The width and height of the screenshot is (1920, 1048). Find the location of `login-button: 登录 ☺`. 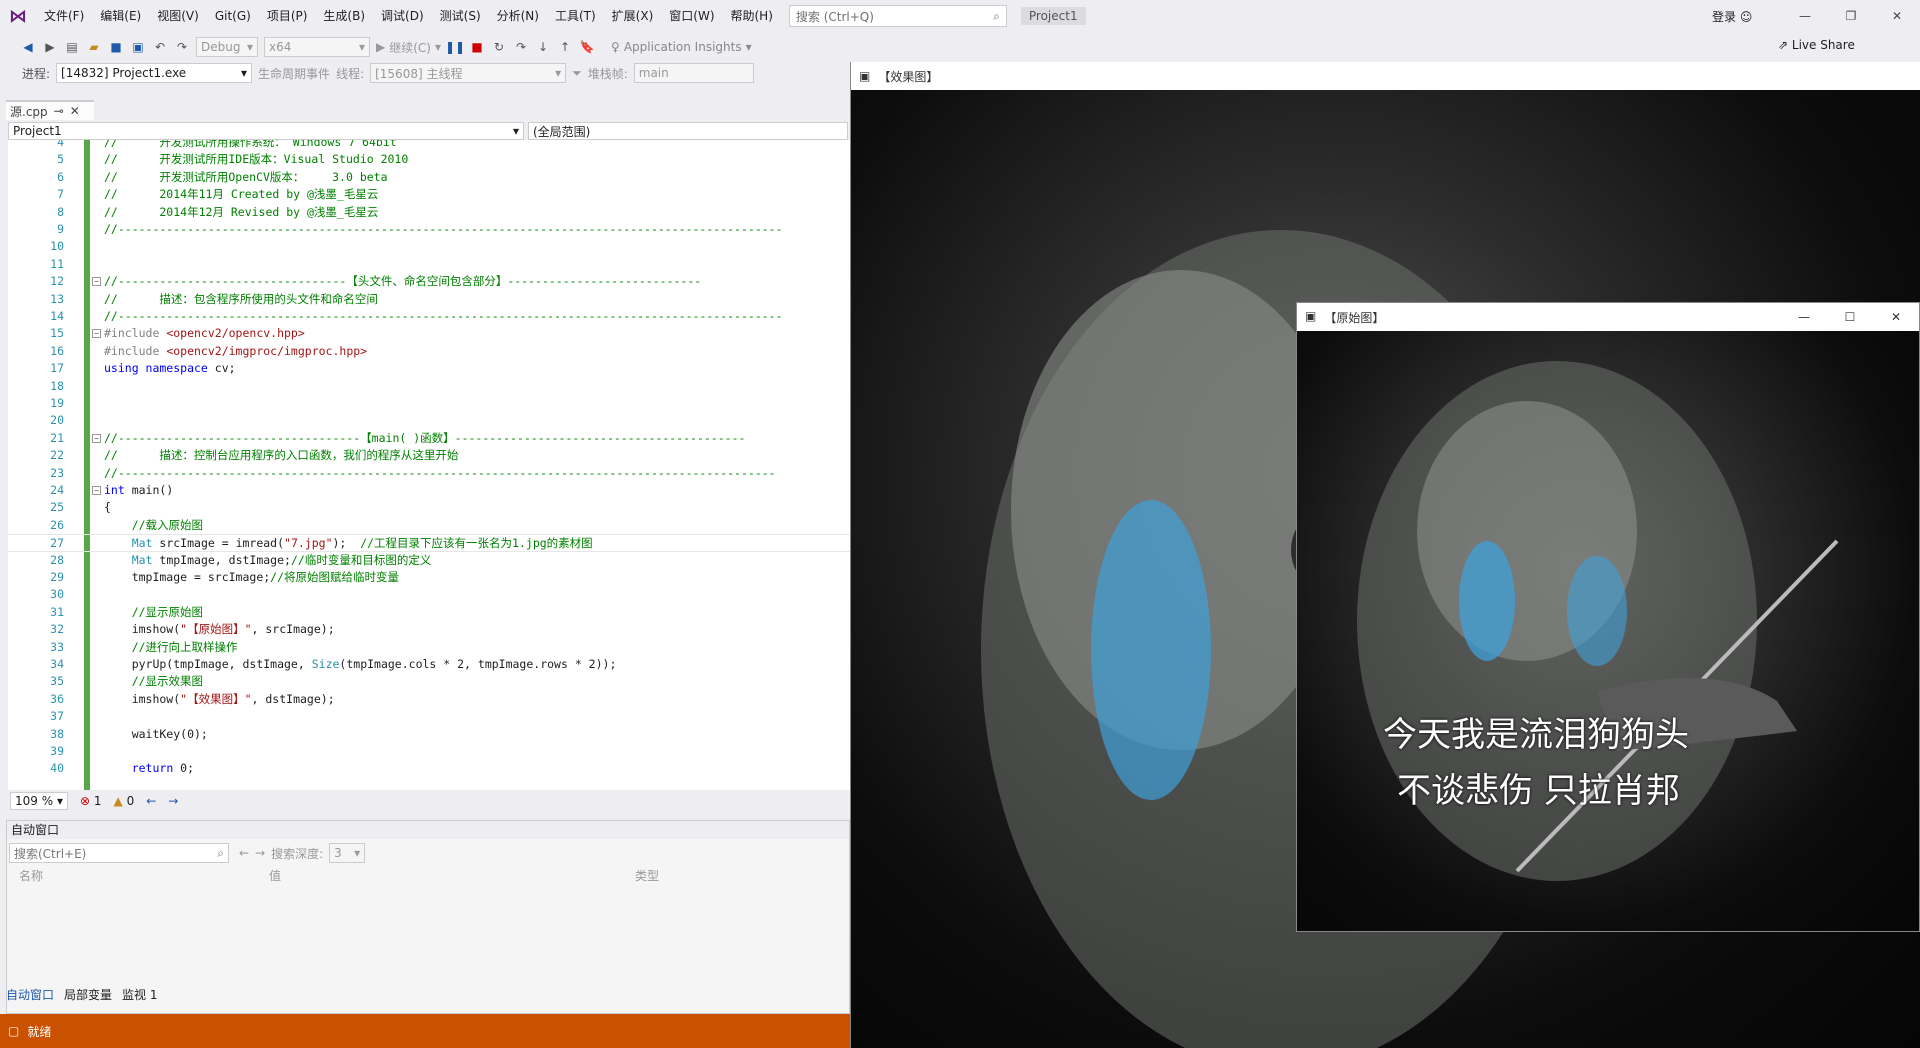

login-button: 登录 ☺ is located at coordinates (1732, 16).